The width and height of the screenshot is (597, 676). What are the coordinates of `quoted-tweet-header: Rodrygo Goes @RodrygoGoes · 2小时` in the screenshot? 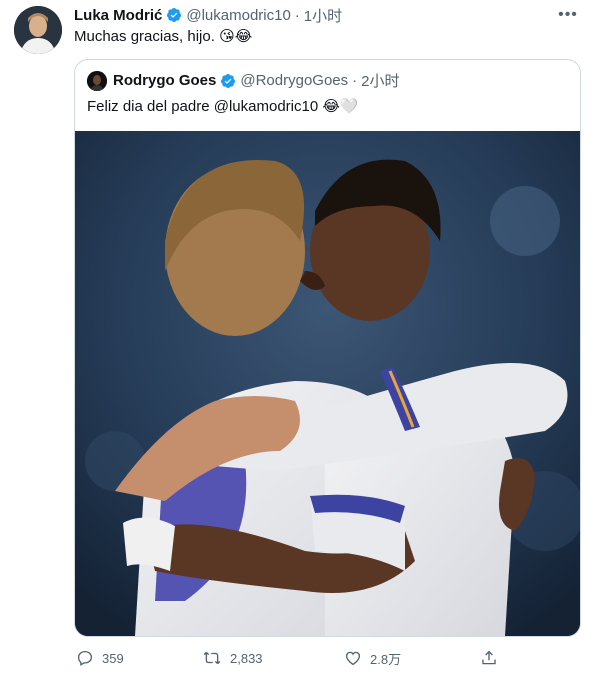 It's located at (243, 80).